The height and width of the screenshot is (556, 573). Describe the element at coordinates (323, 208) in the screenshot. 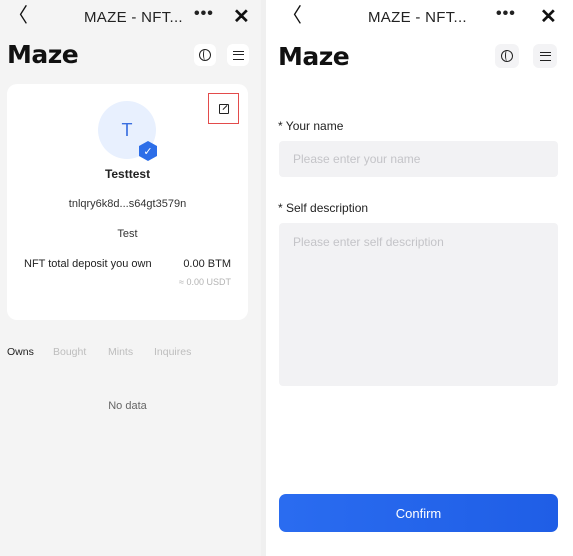

I see `description-label: * Self description` at that location.